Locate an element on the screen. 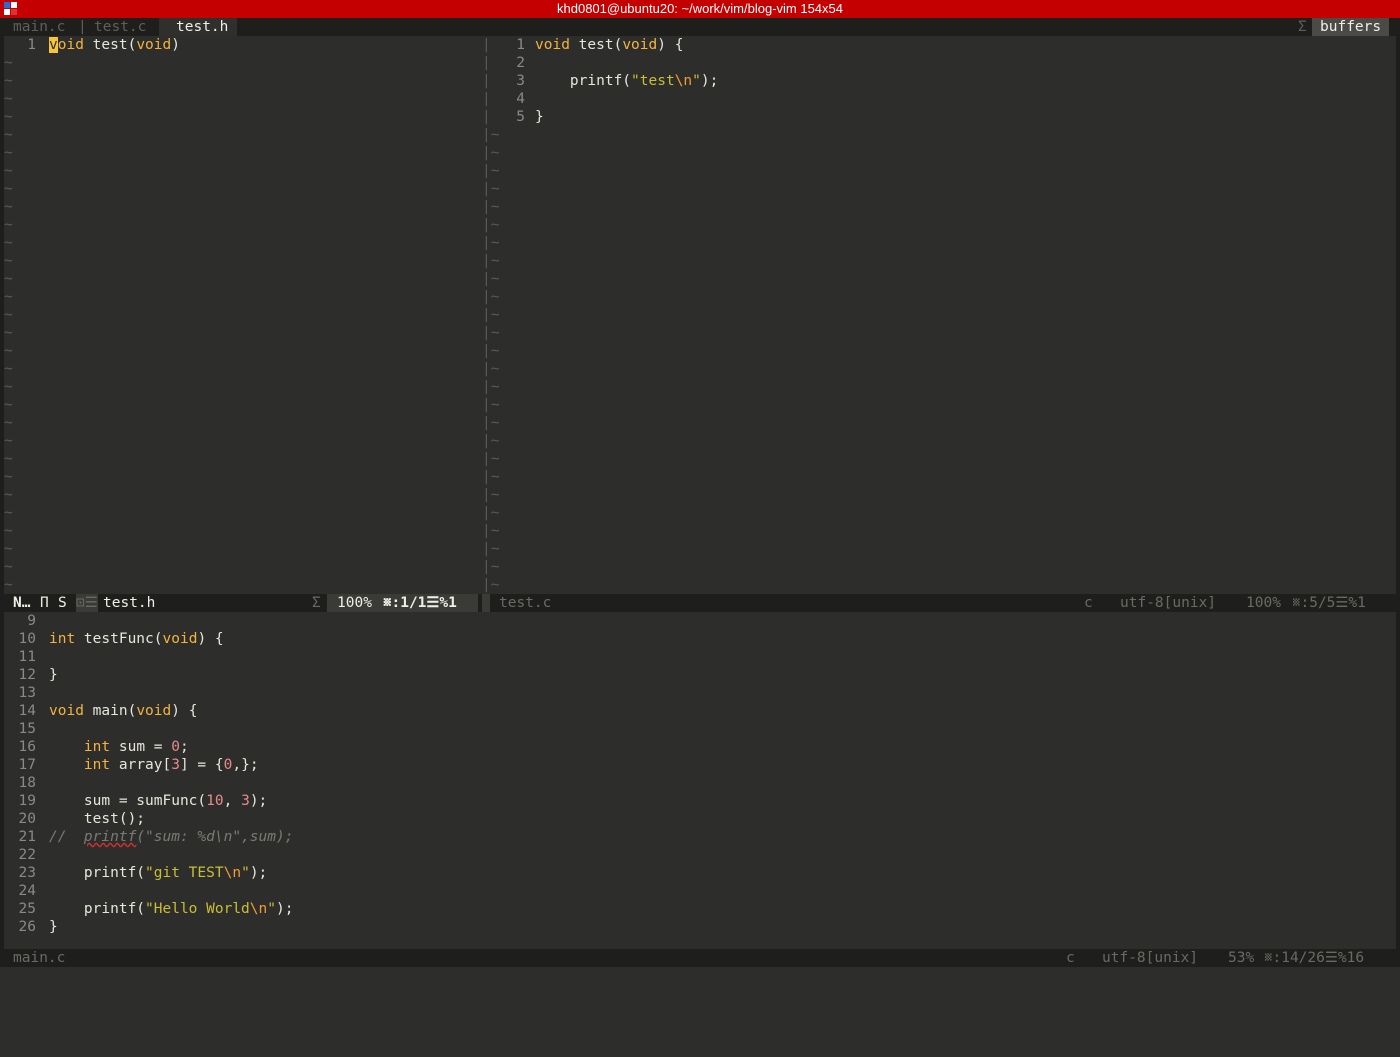  tab-main-c: main.c is located at coordinates (39, 27).